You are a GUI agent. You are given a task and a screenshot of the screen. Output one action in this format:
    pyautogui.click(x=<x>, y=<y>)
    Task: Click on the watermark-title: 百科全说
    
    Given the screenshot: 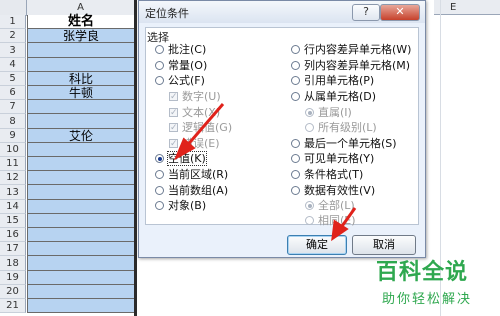 What is the action you would take?
    pyautogui.click(x=422, y=272)
    